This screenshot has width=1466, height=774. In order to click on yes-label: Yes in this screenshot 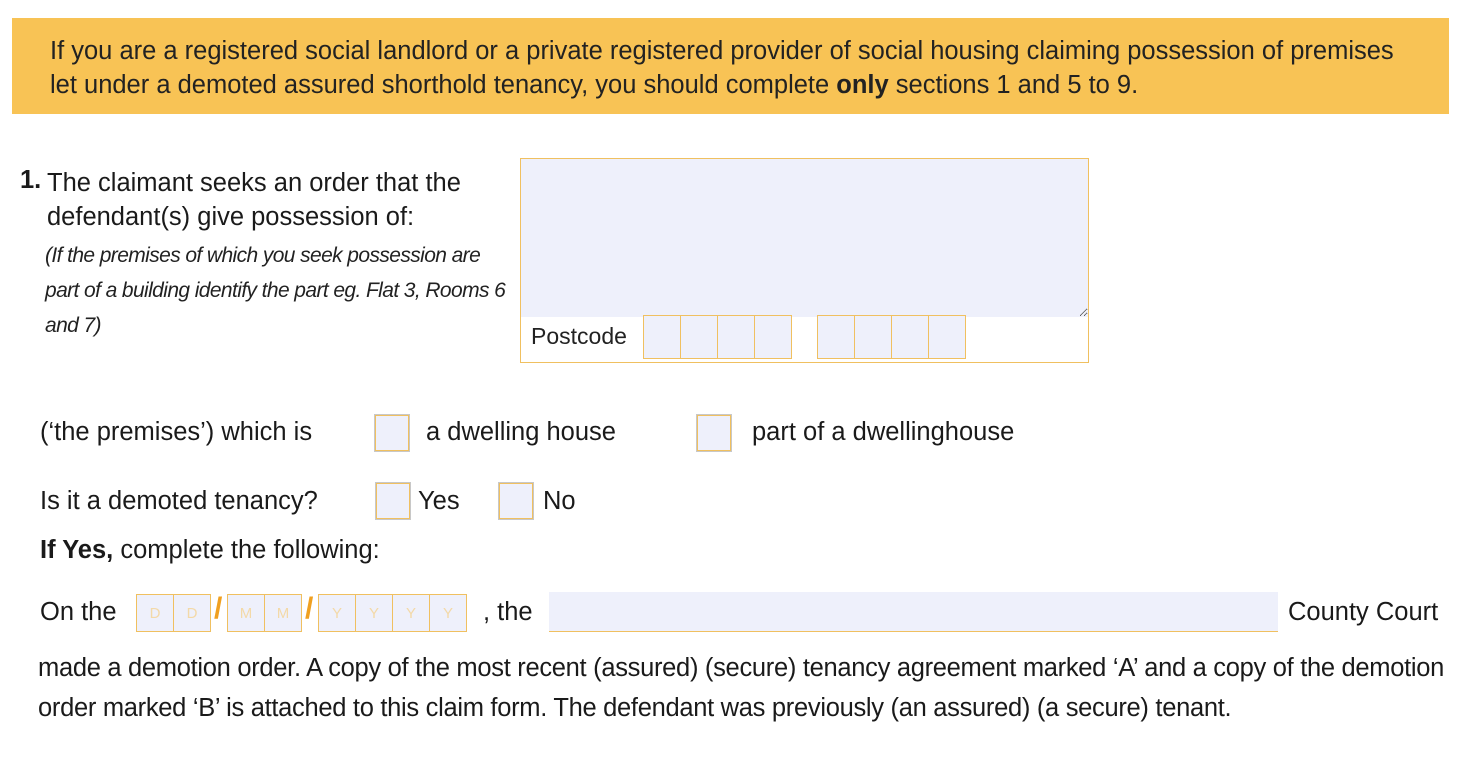, I will do `click(439, 501)`.